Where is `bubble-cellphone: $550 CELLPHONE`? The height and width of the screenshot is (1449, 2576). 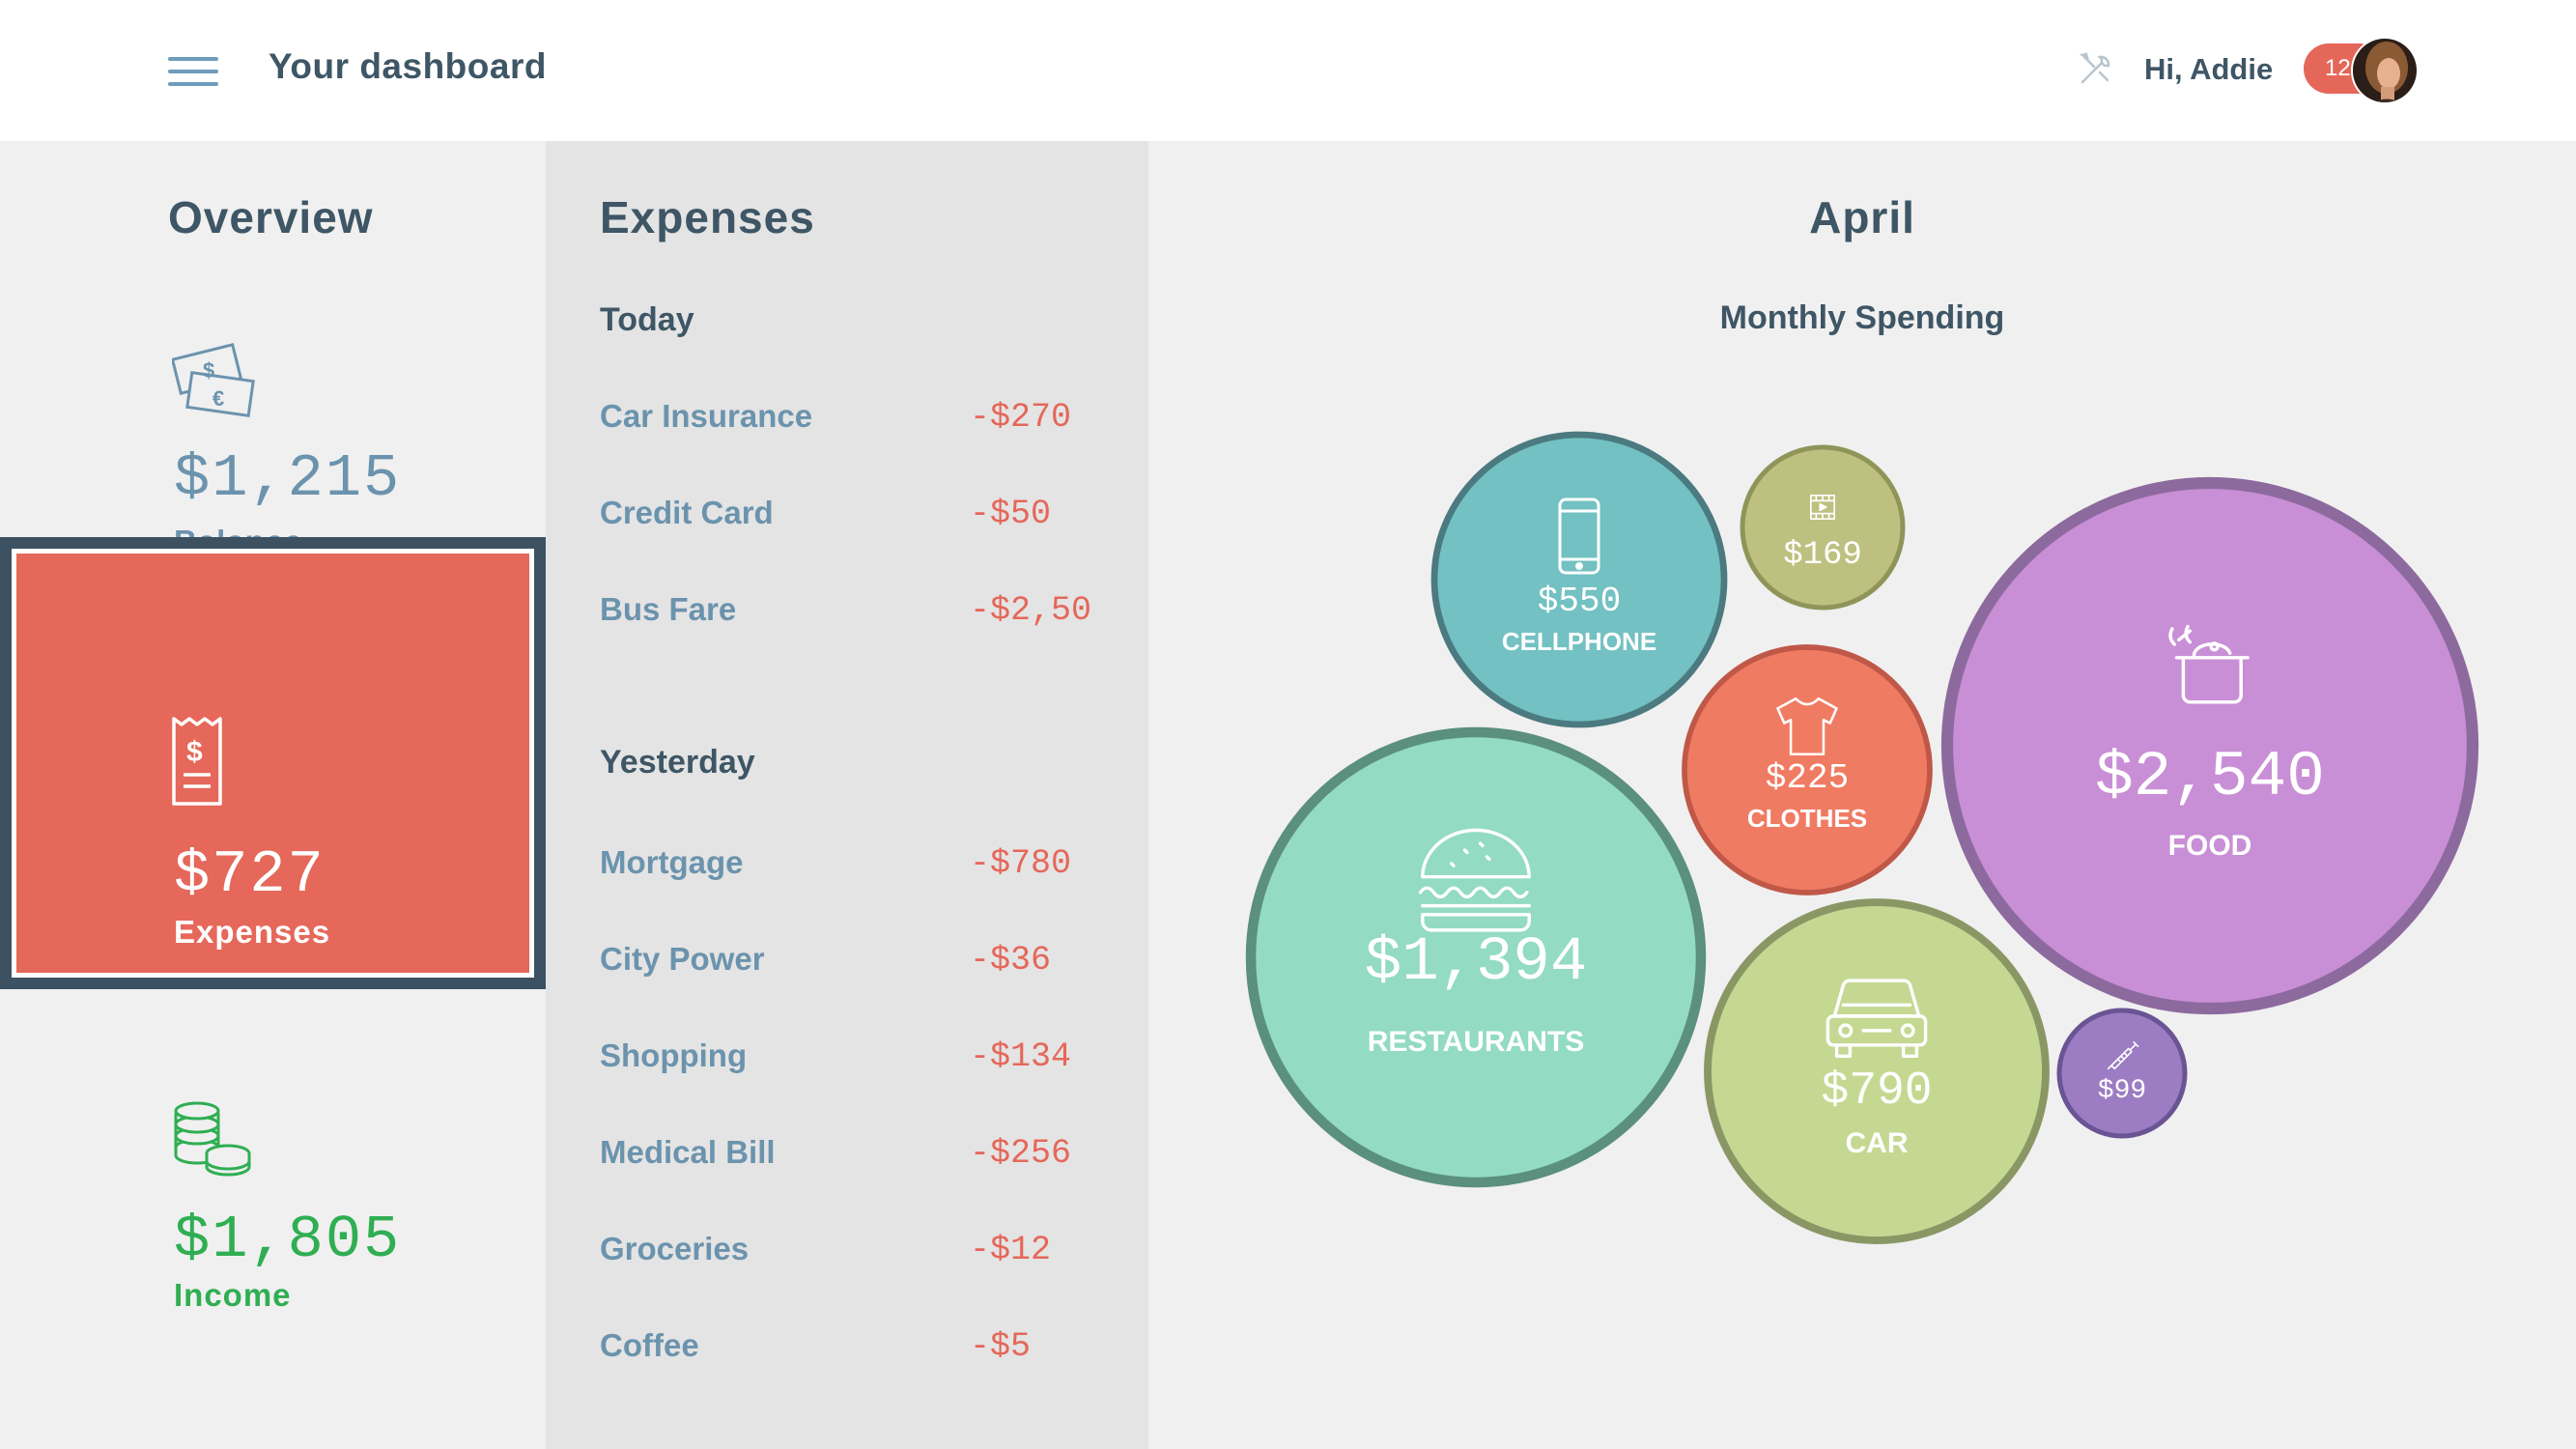
bubble-cellphone: $550 CELLPHONE is located at coordinates (1579, 579).